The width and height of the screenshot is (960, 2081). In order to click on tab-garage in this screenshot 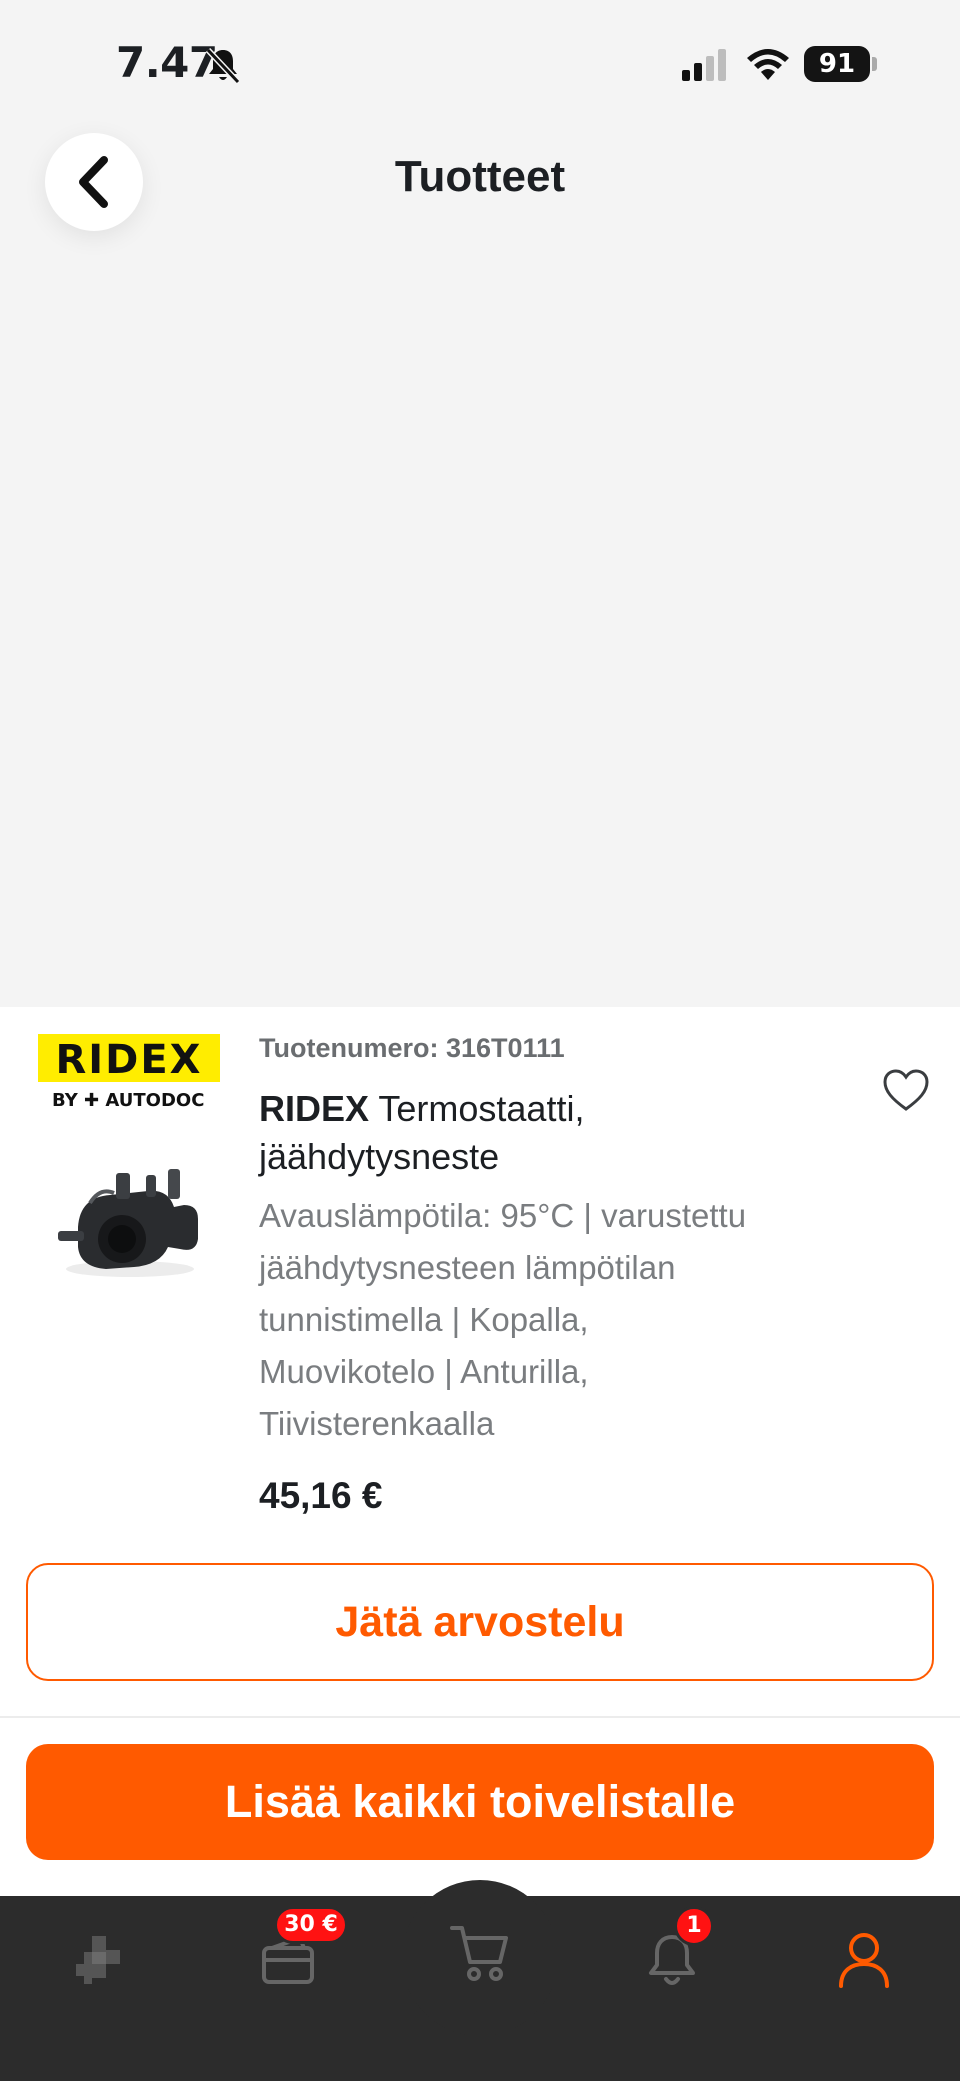, I will do `click(98, 1960)`.